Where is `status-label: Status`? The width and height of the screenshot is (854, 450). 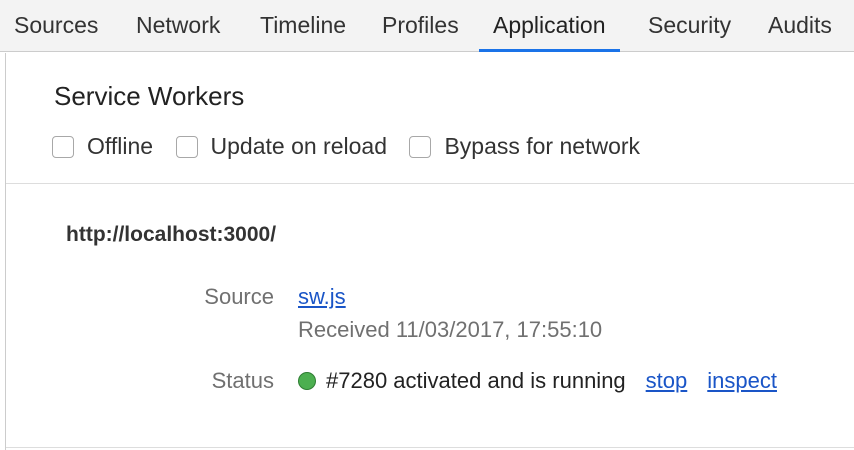
status-label: Status is located at coordinates (242, 380).